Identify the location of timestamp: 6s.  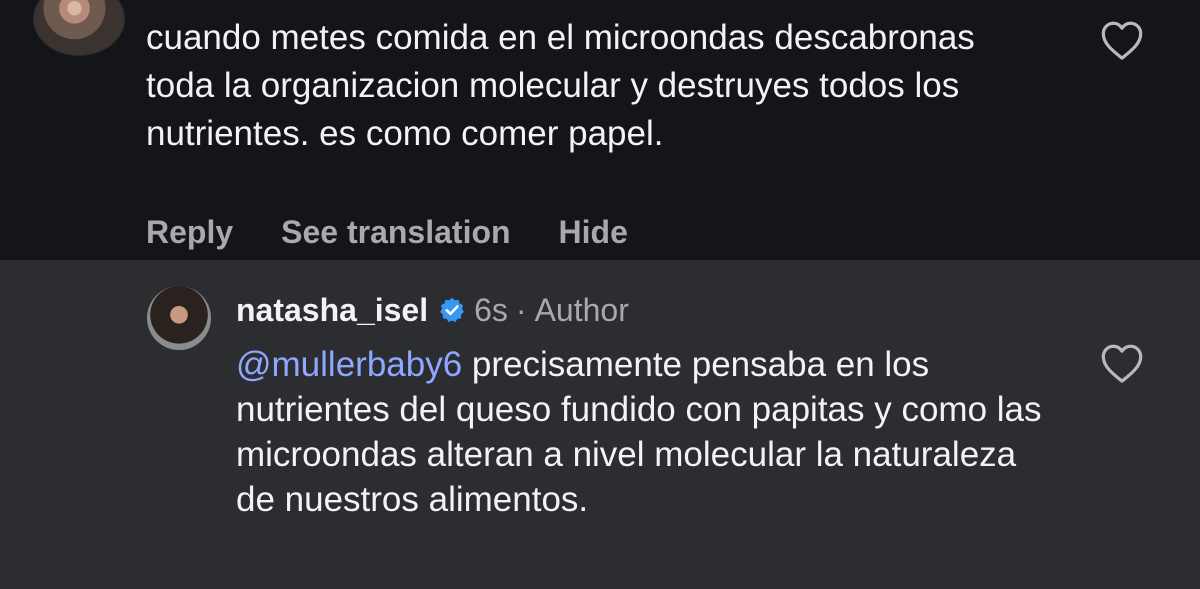
(491, 310).